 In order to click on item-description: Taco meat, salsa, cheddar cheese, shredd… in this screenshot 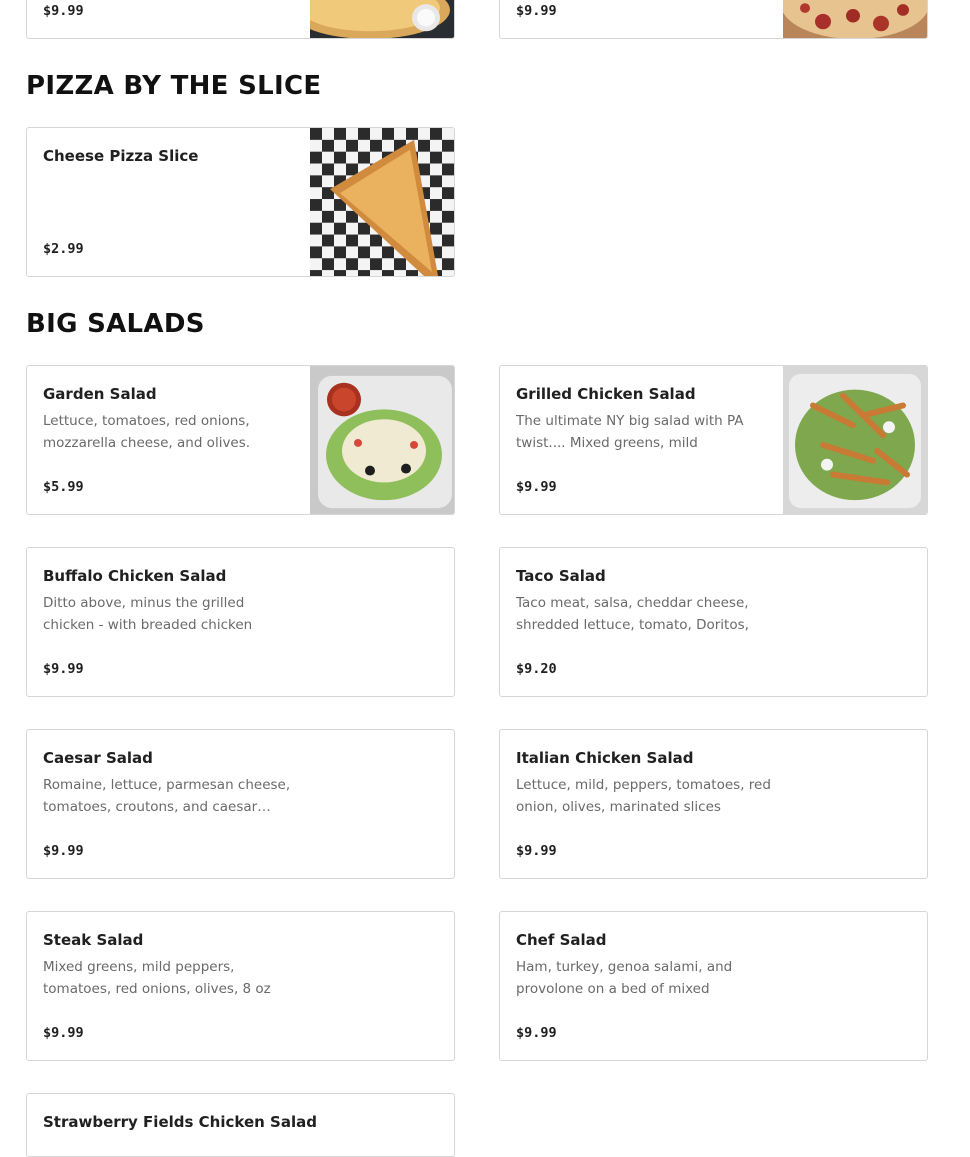, I will do `click(632, 614)`.